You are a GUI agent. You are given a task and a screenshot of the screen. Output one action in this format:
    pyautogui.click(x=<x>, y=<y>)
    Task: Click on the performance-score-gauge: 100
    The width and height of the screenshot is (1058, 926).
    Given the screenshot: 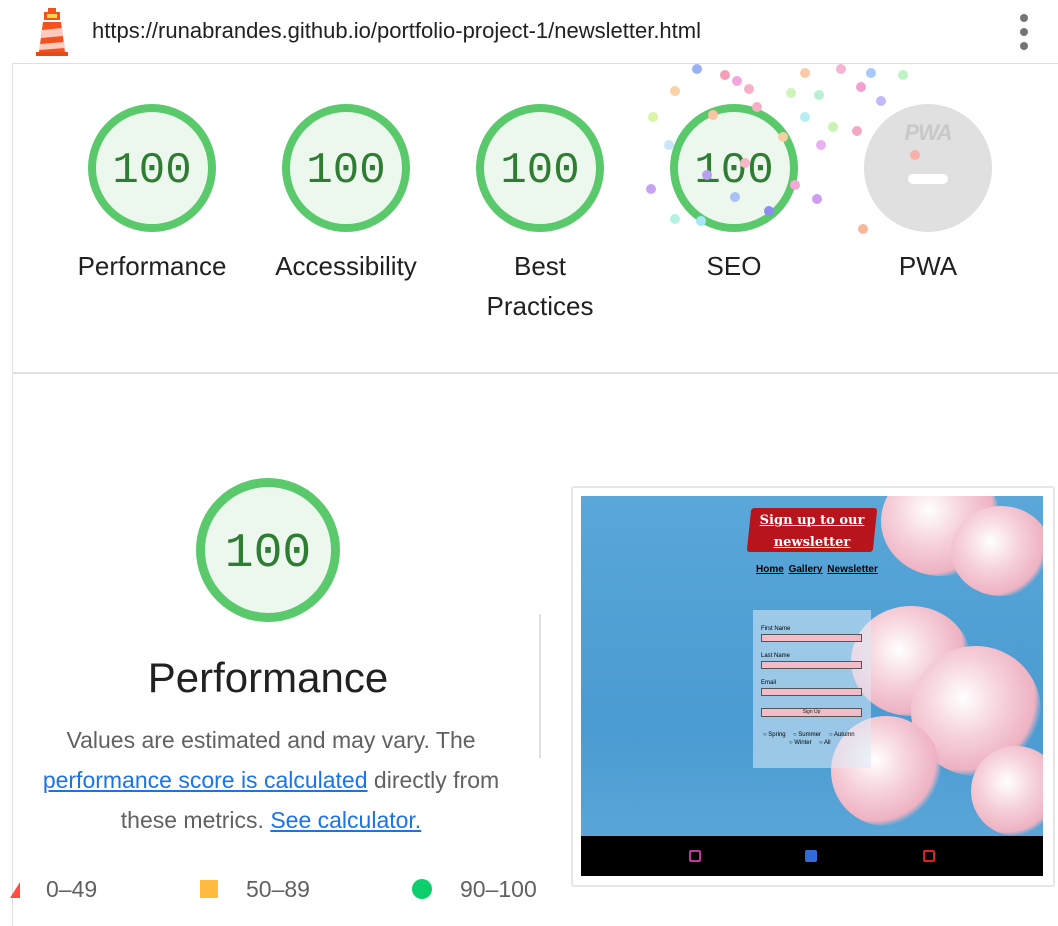 What is the action you would take?
    pyautogui.click(x=268, y=550)
    